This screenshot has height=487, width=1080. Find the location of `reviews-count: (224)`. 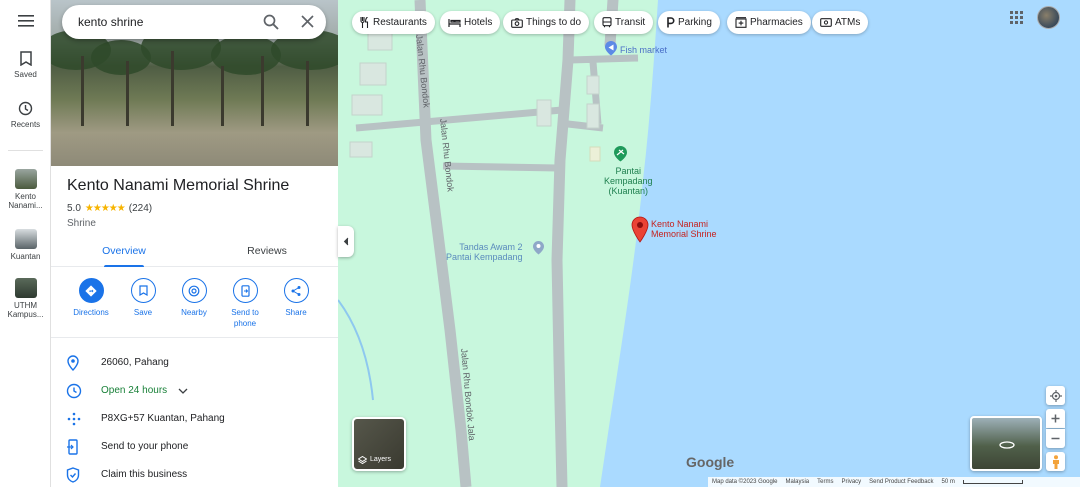

reviews-count: (224) is located at coordinates (140, 208).